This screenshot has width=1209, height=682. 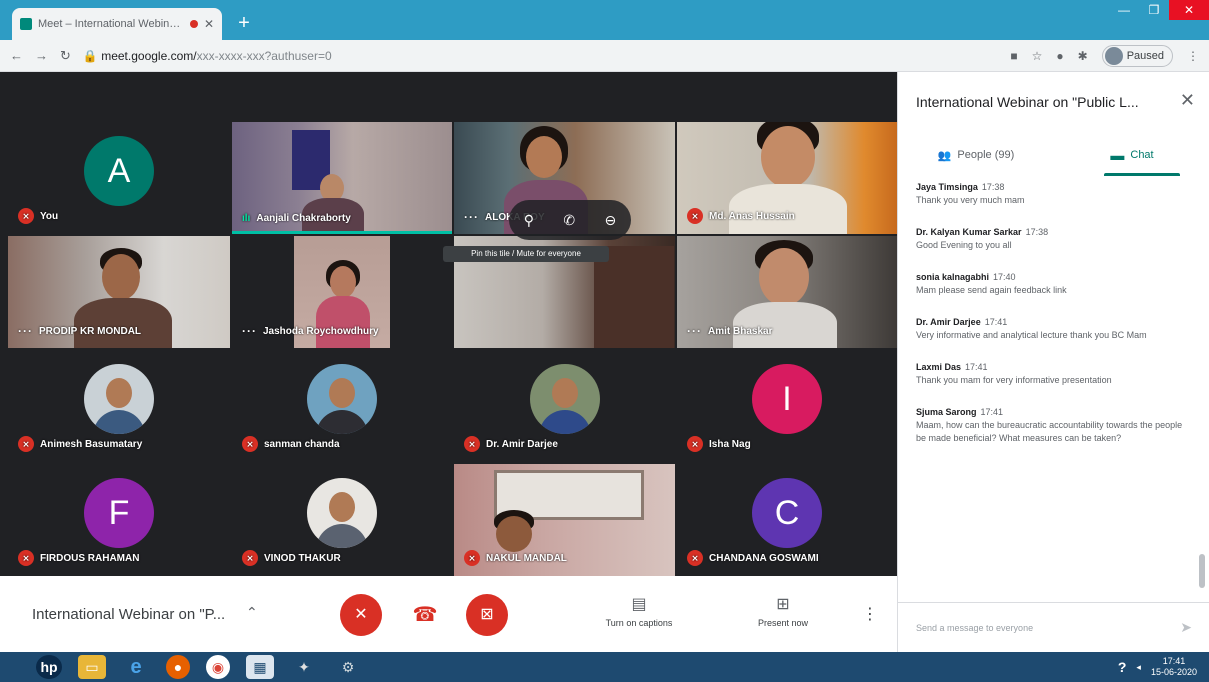 I want to click on star-icon: ☆, so click(x=1037, y=56).